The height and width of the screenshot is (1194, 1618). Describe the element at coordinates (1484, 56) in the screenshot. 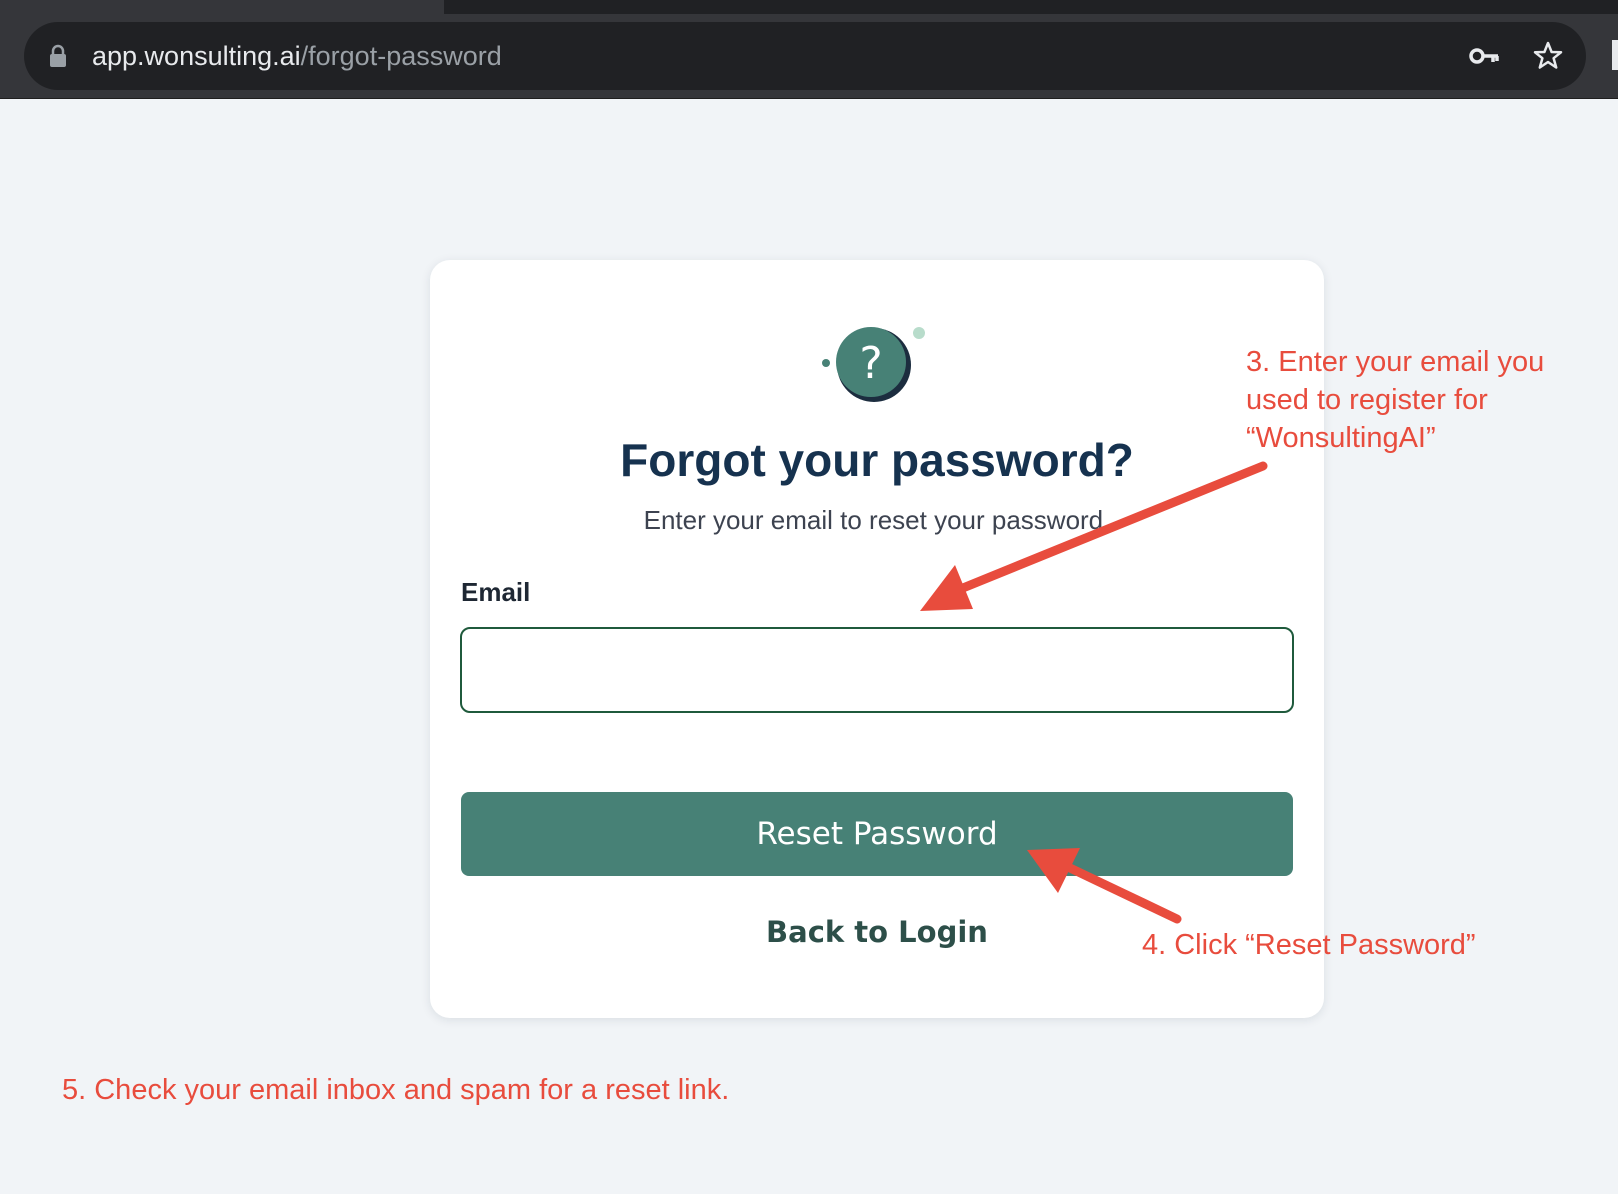

I see `key-icon` at that location.